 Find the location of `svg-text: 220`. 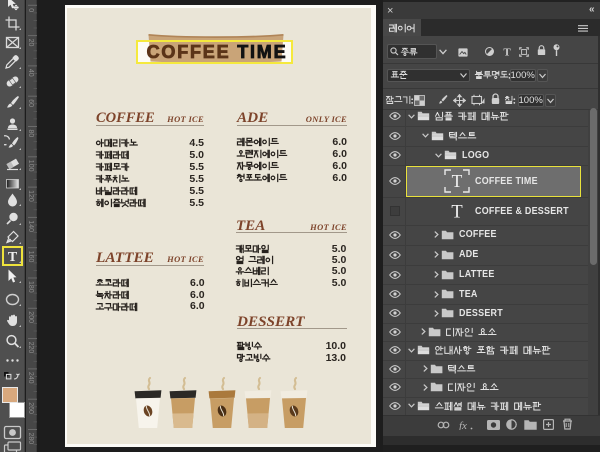

svg-text: 220 is located at coordinates (30, 348).